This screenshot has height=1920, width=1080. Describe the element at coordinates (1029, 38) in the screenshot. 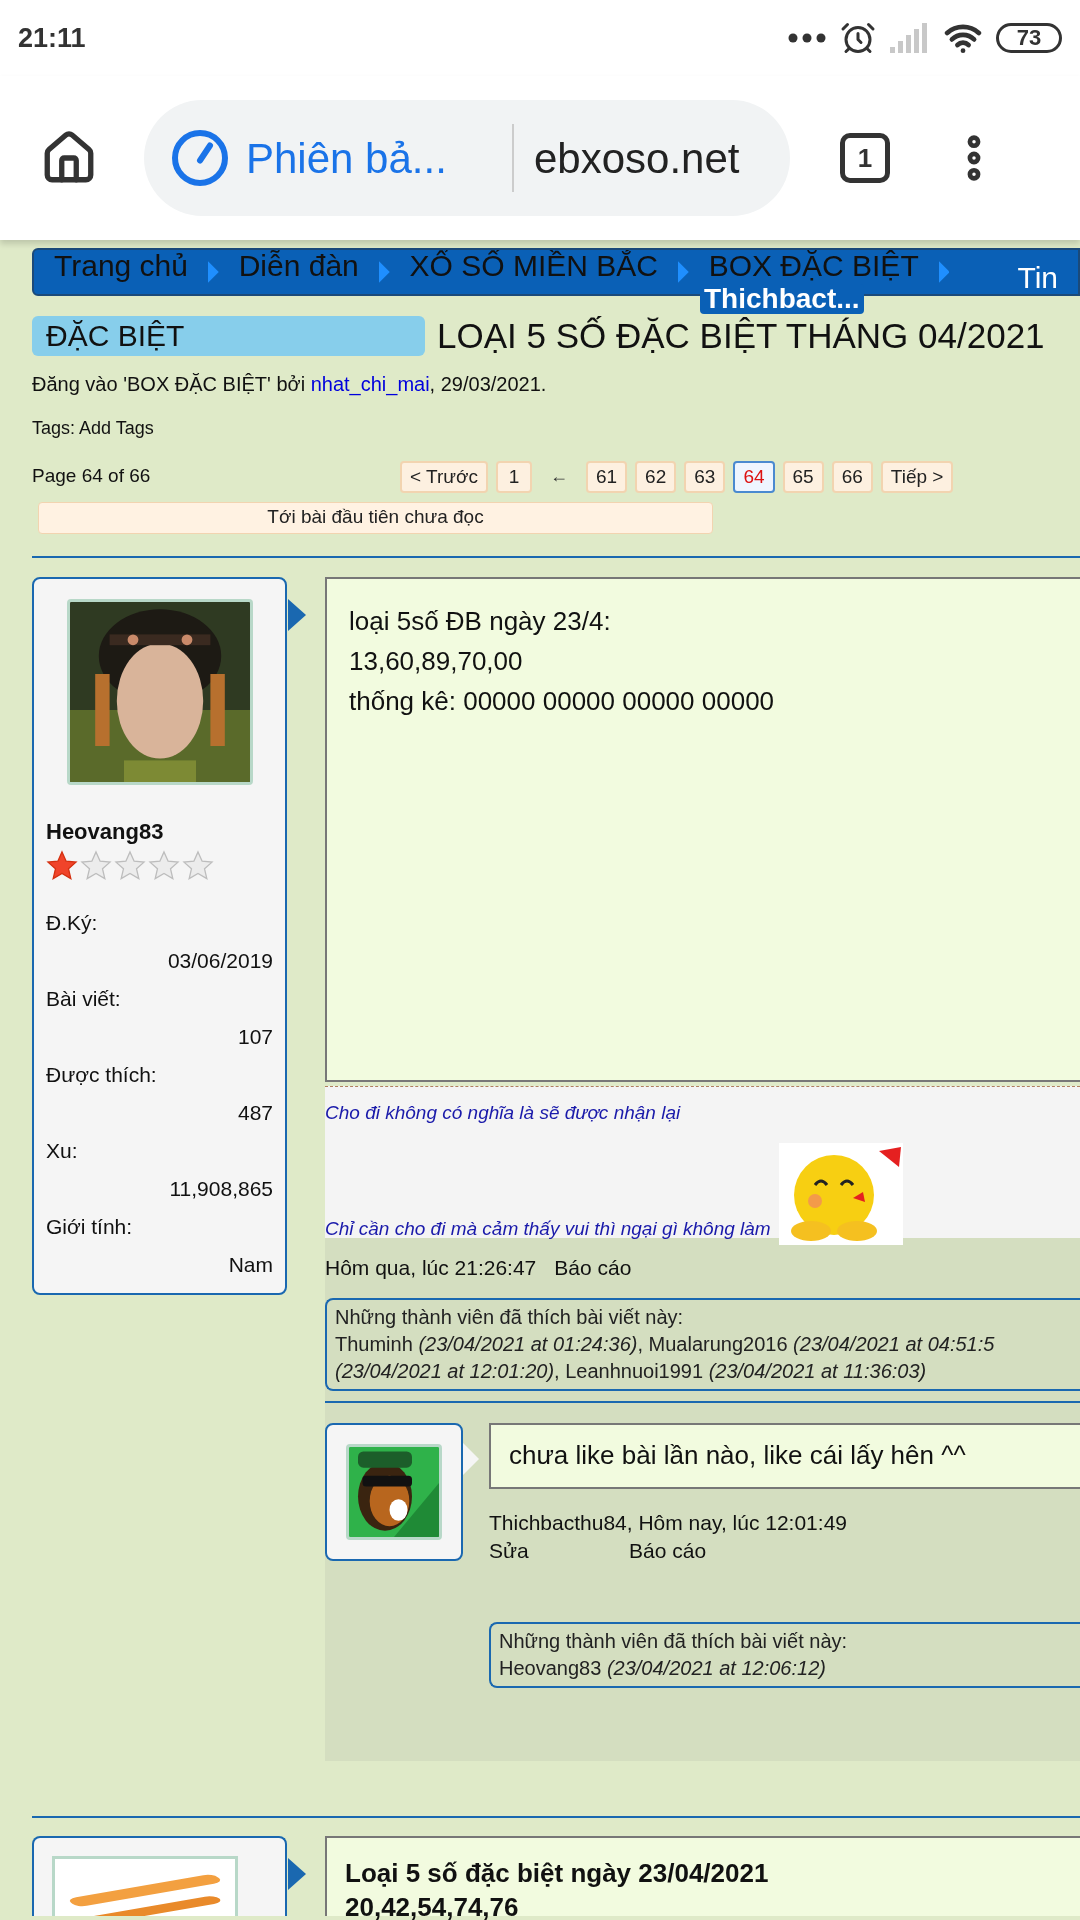

I see `battery-indicator: 73` at that location.